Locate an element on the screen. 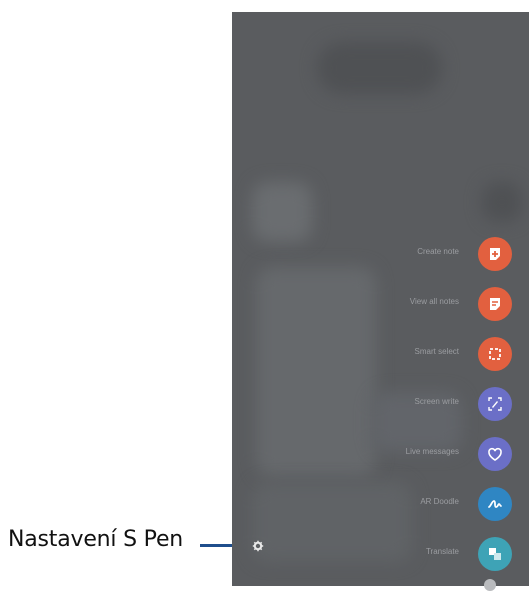 This screenshot has width=529, height=591. smart-select-icon is located at coordinates (495, 354).